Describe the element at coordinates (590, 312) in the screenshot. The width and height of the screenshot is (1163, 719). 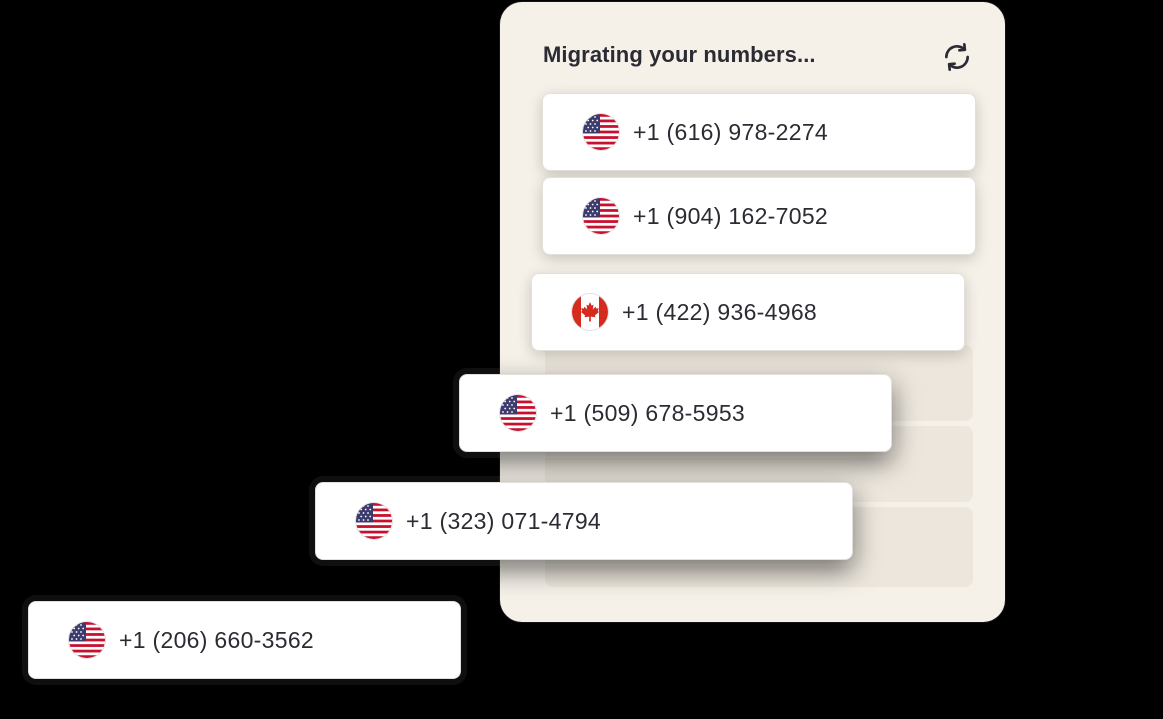
I see `canada-flag-icon` at that location.